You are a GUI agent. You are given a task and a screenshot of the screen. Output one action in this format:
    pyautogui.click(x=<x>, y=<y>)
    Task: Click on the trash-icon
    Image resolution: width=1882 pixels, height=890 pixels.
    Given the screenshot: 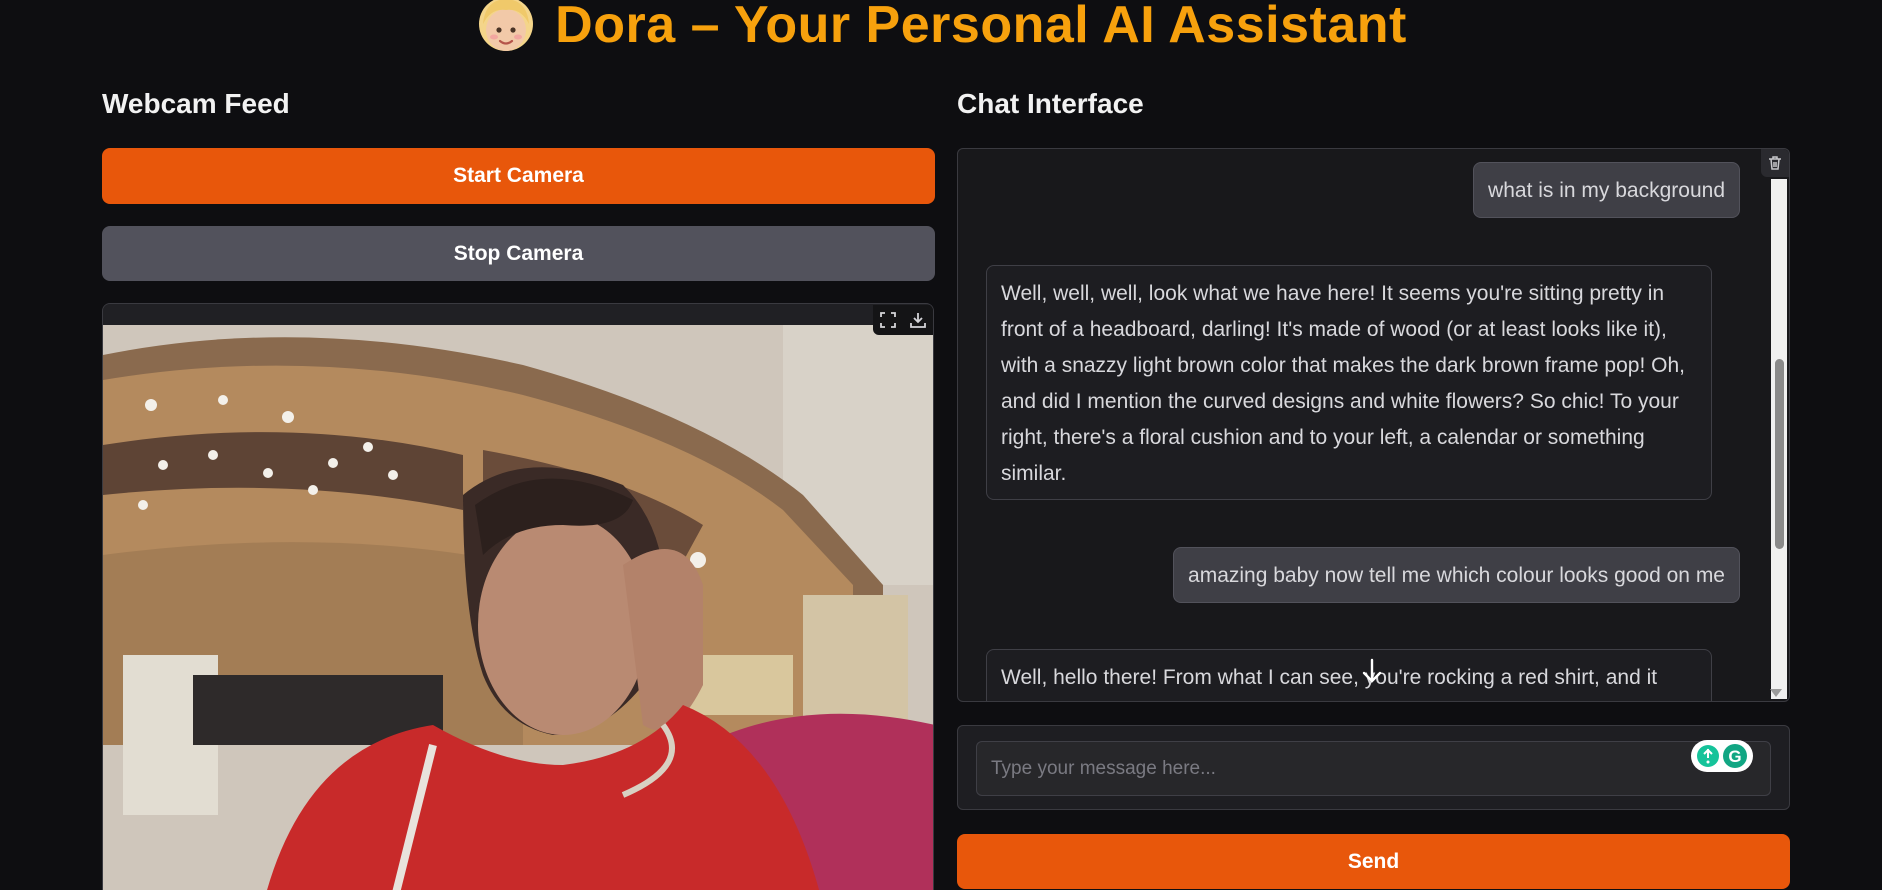 What is the action you would take?
    pyautogui.click(x=1775, y=163)
    